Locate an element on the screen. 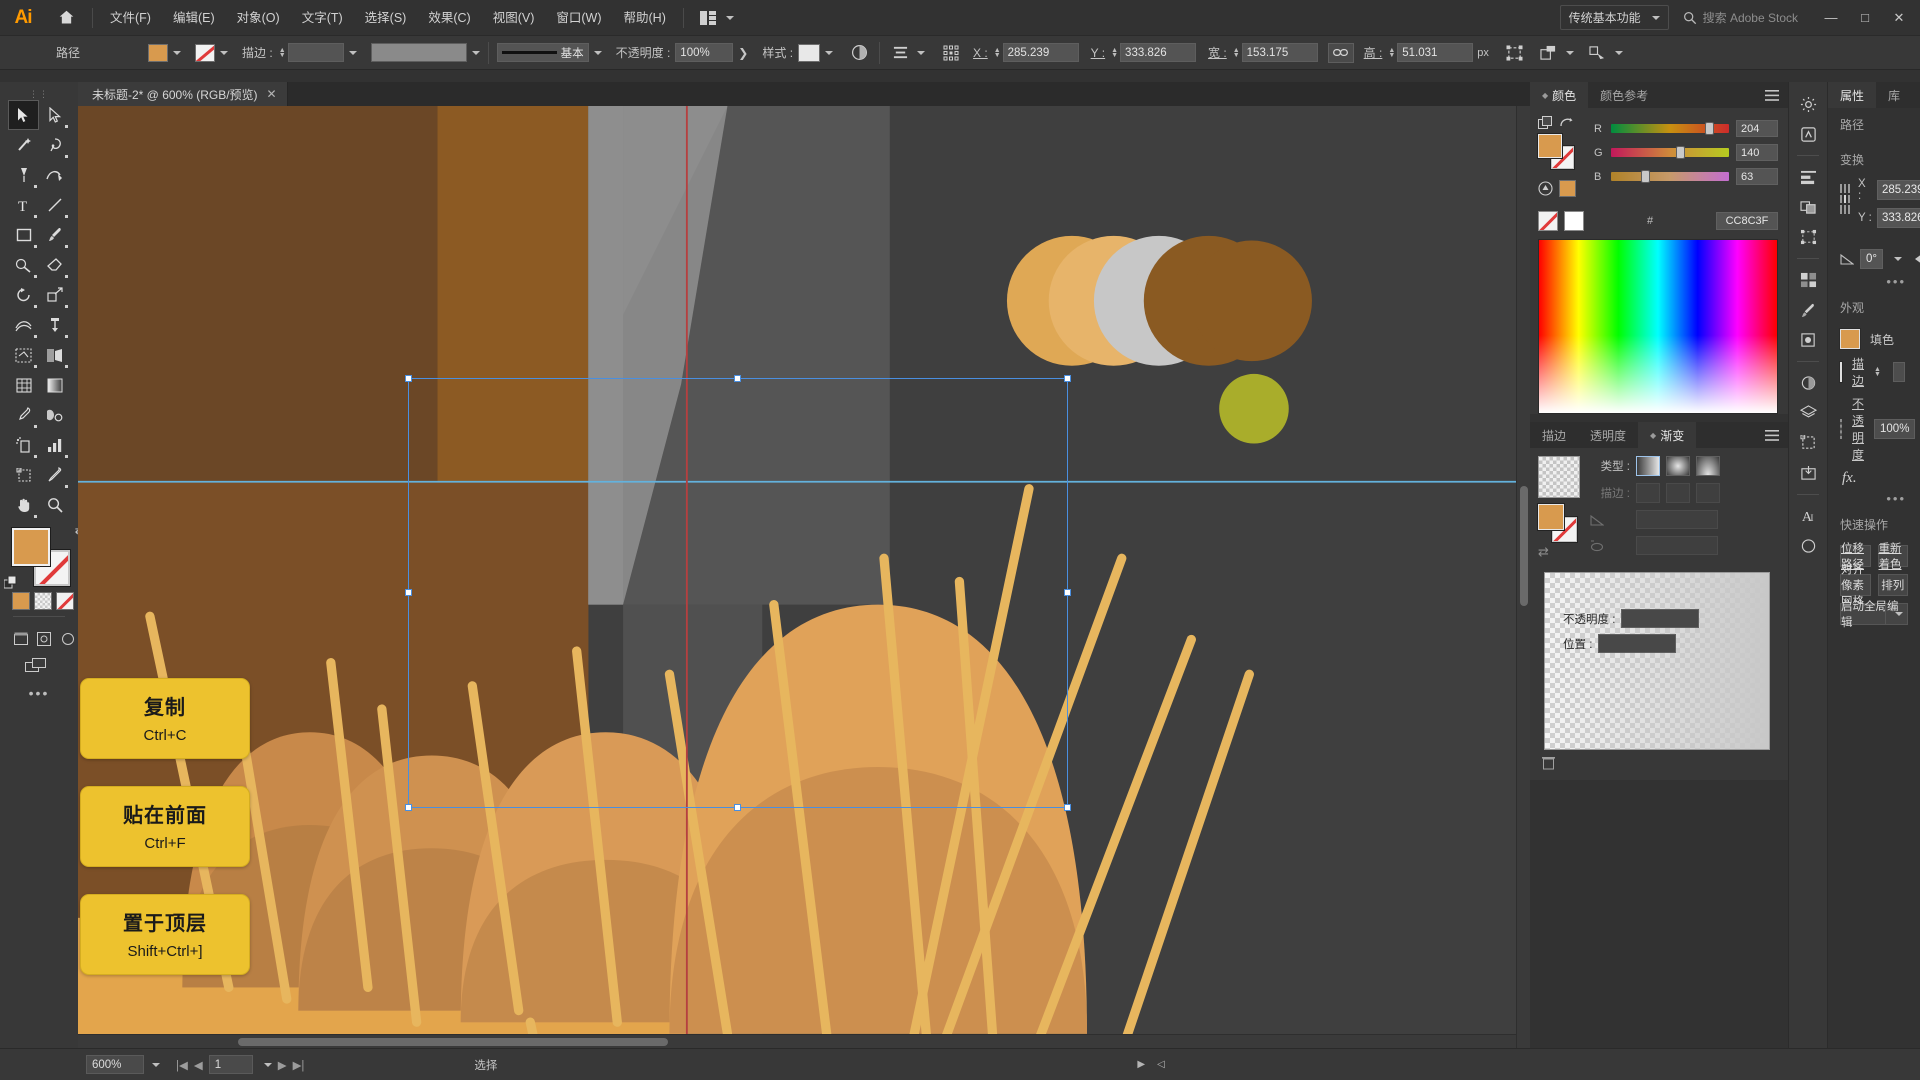 This screenshot has height=1080, width=1920. swatches-rail-icon is located at coordinates (1808, 280).